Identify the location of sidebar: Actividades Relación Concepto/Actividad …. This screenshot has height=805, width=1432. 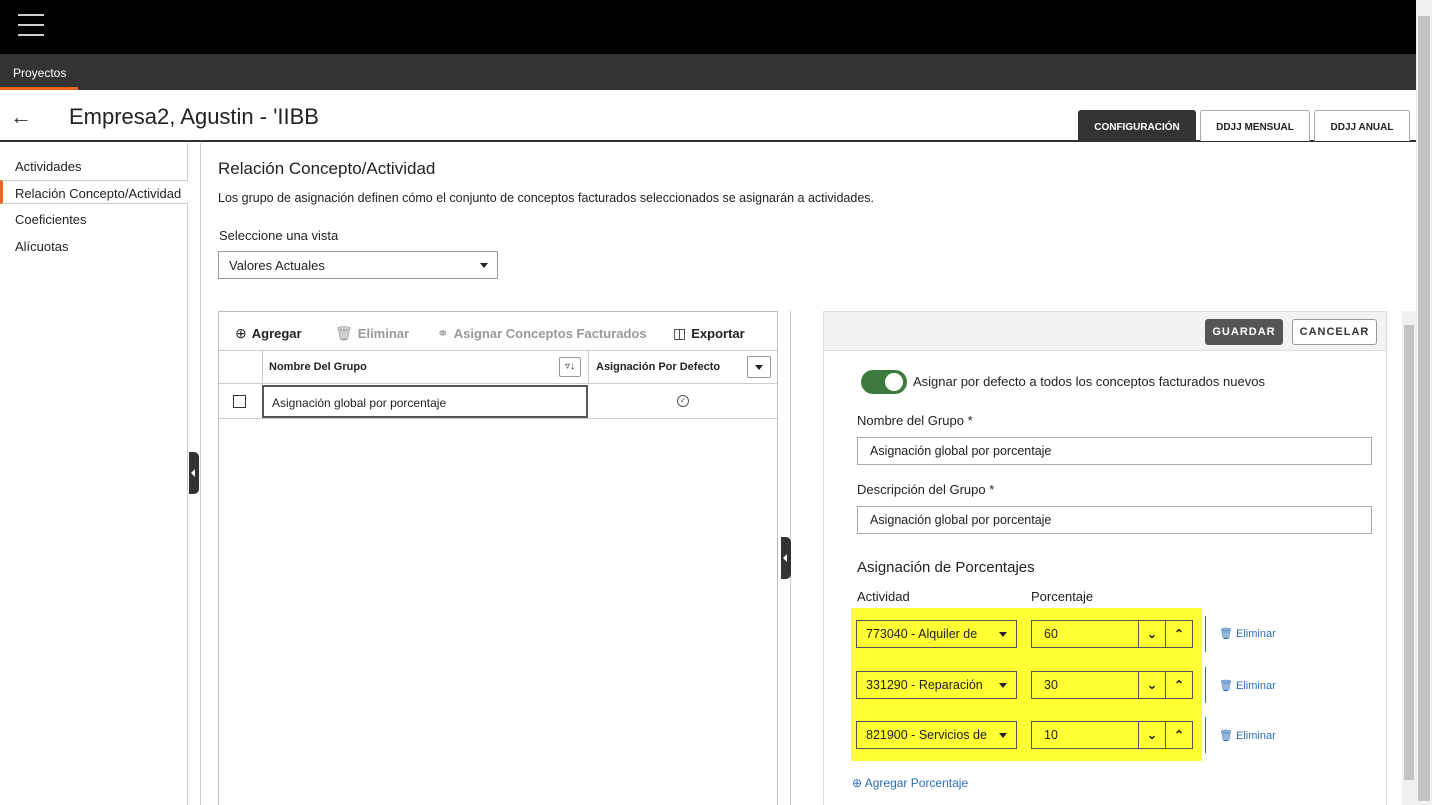
(94, 474).